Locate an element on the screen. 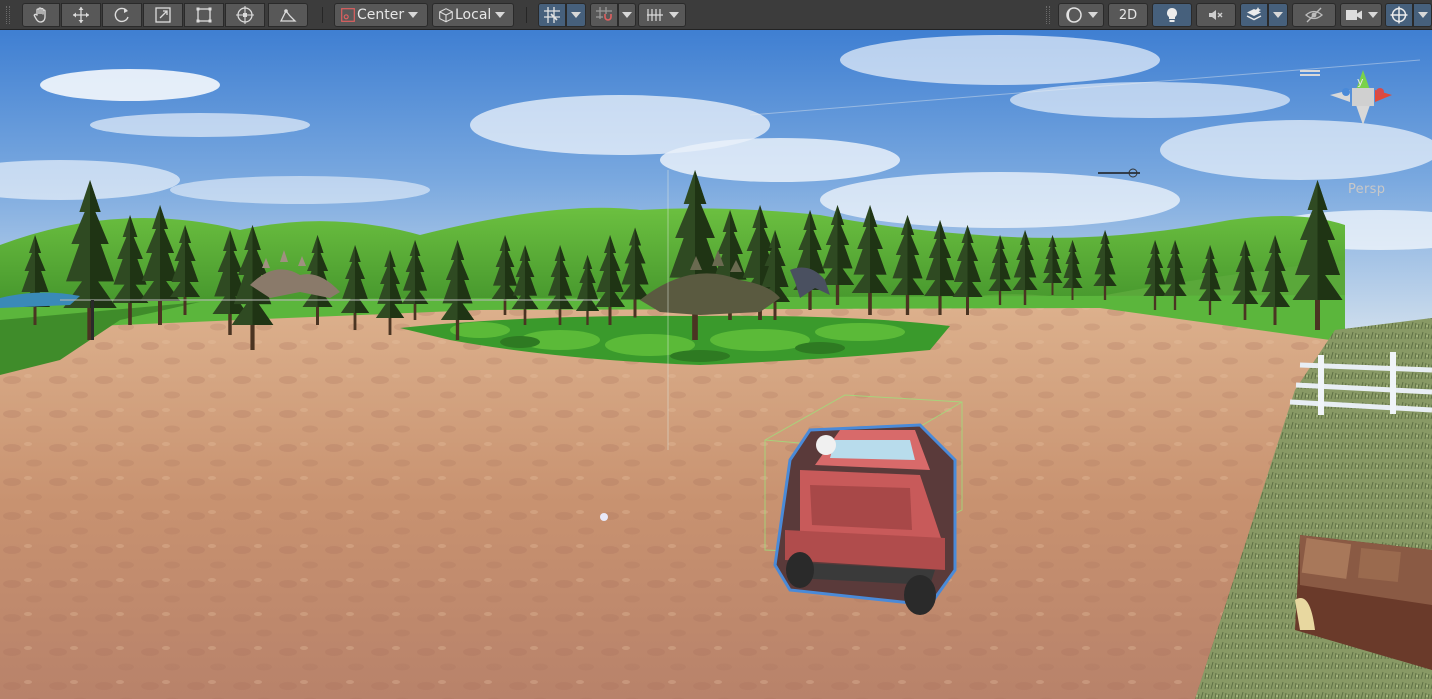  gizmos-icon is located at coordinates (1399, 15).